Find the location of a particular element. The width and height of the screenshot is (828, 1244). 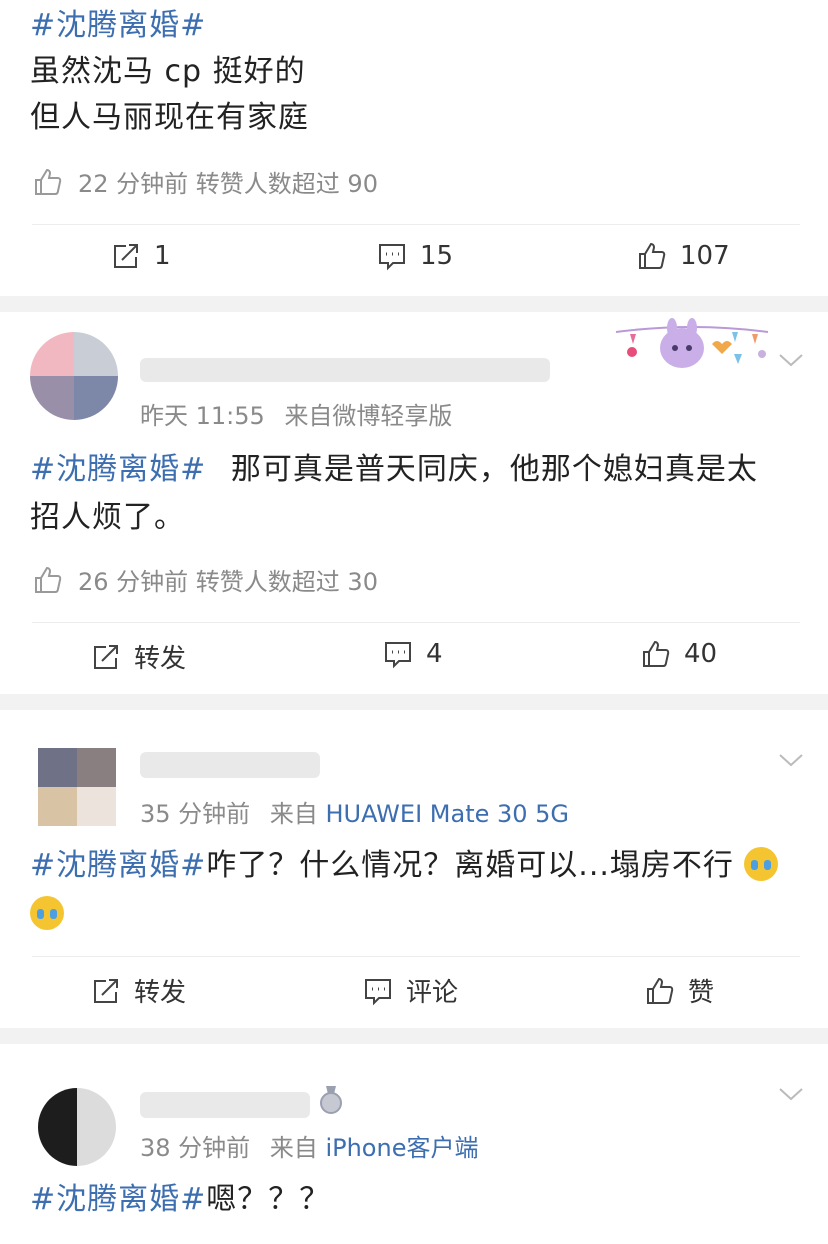

post1-hashtag: #沈腾离婚# is located at coordinates (118, 26).